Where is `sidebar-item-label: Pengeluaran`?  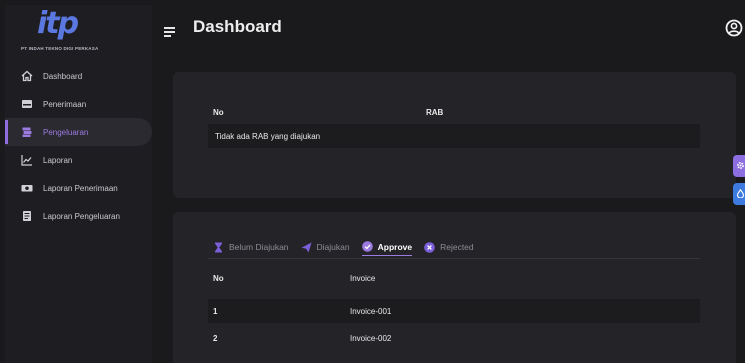
sidebar-item-label: Pengeluaran is located at coordinates (66, 132).